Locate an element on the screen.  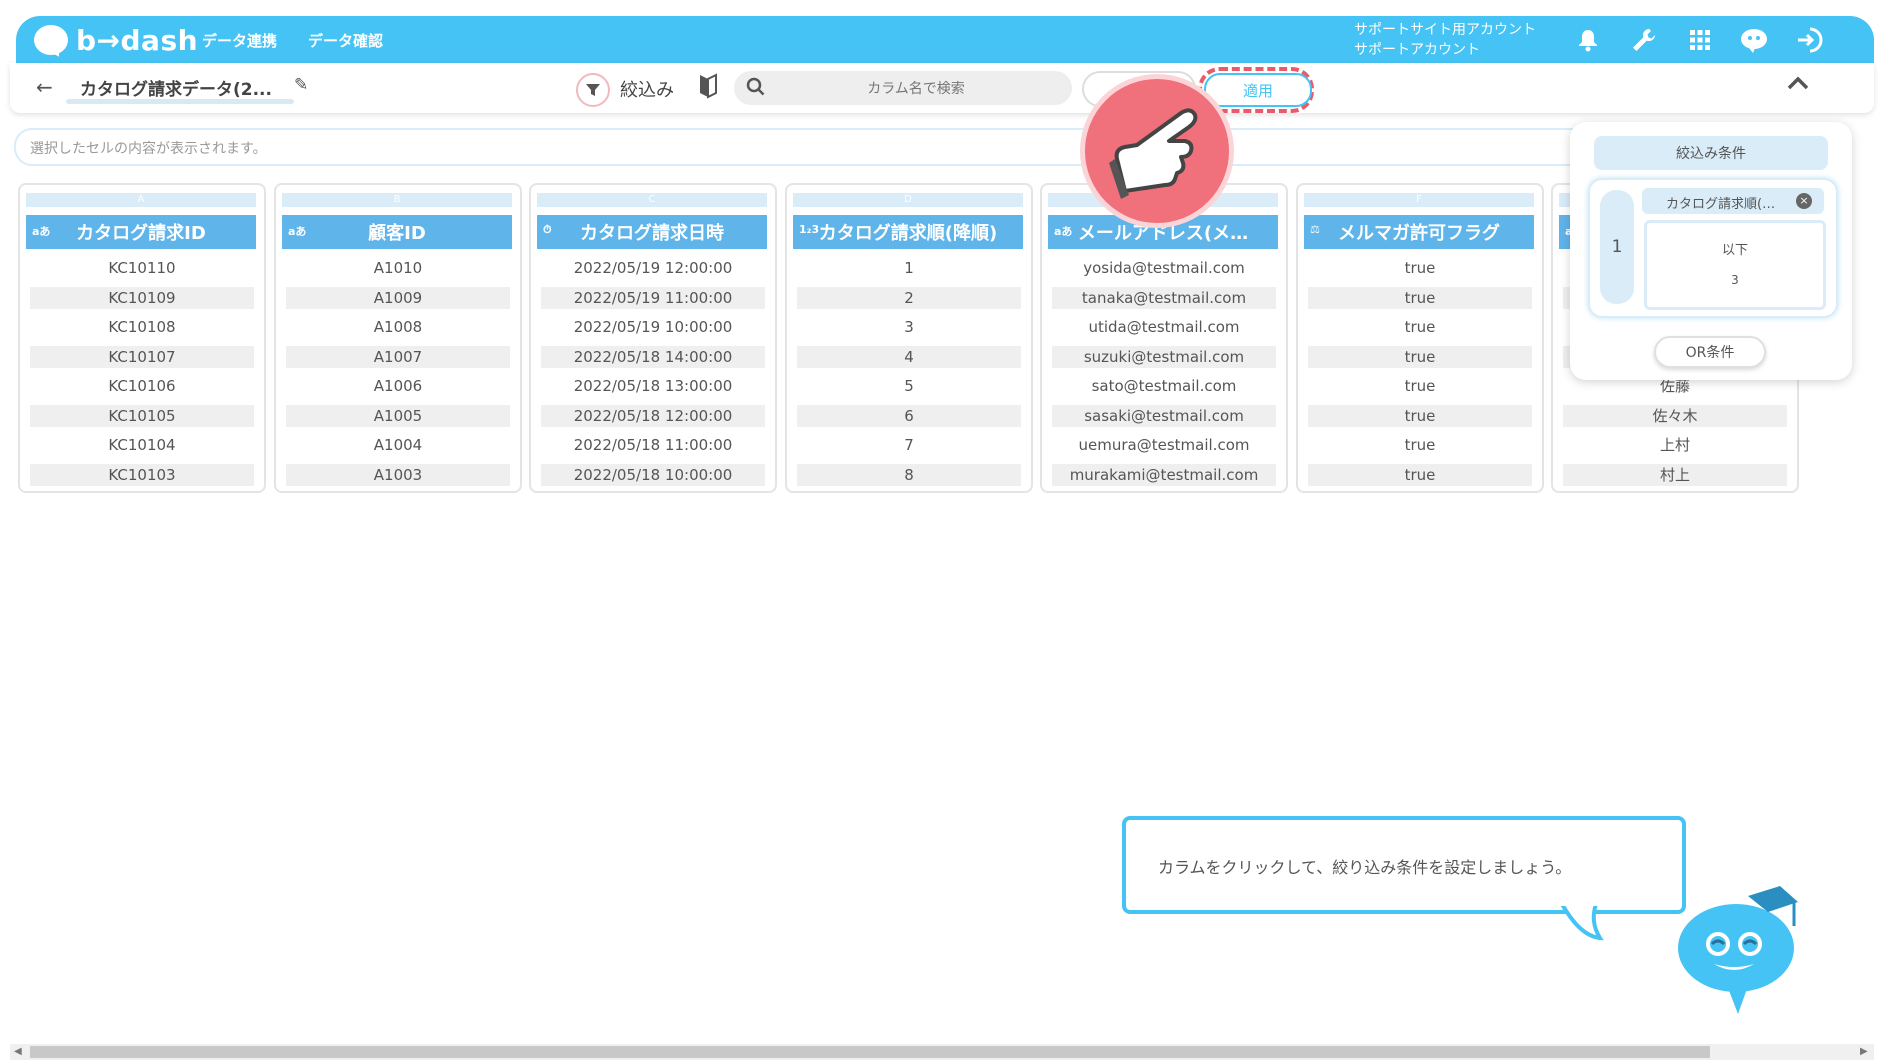
table-cell: tanaka@testmail.com is located at coordinates (1164, 297).